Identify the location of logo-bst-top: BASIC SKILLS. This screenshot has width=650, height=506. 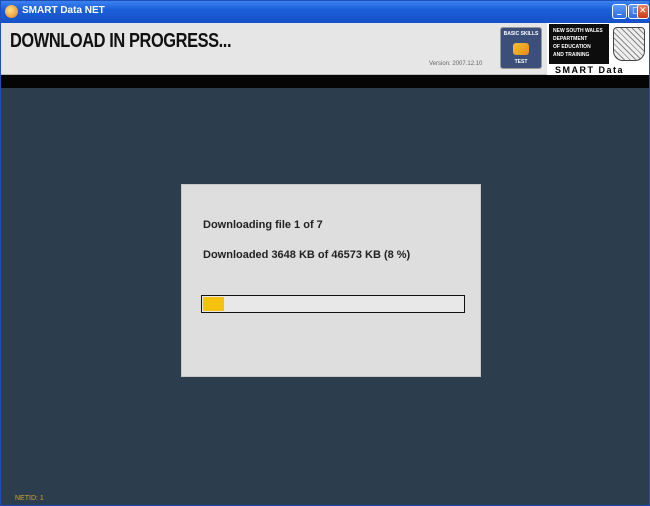
(521, 34).